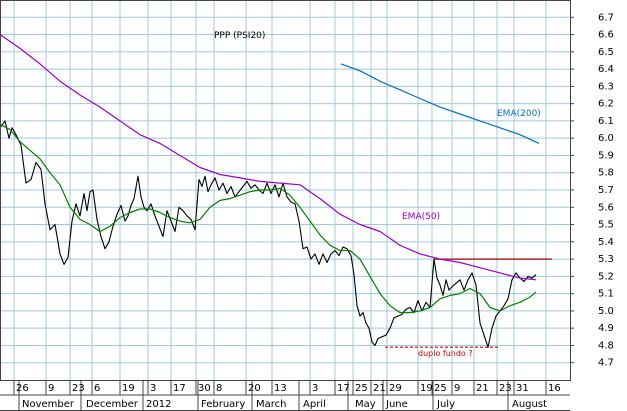 This screenshot has width=627, height=411. I want to click on y-tick-label: 6.0, so click(606, 138).